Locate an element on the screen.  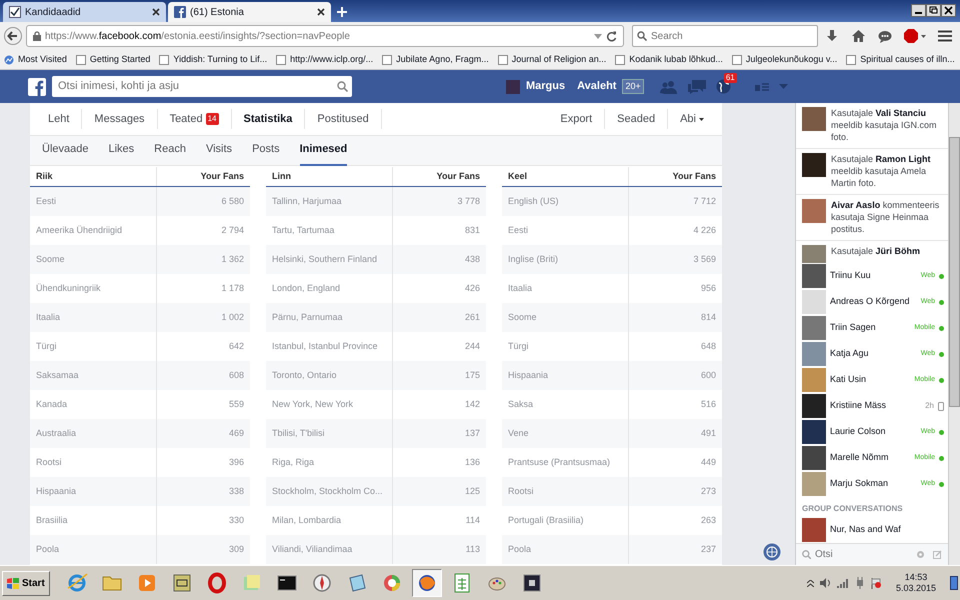
signal-bars-icon is located at coordinates (842, 583).